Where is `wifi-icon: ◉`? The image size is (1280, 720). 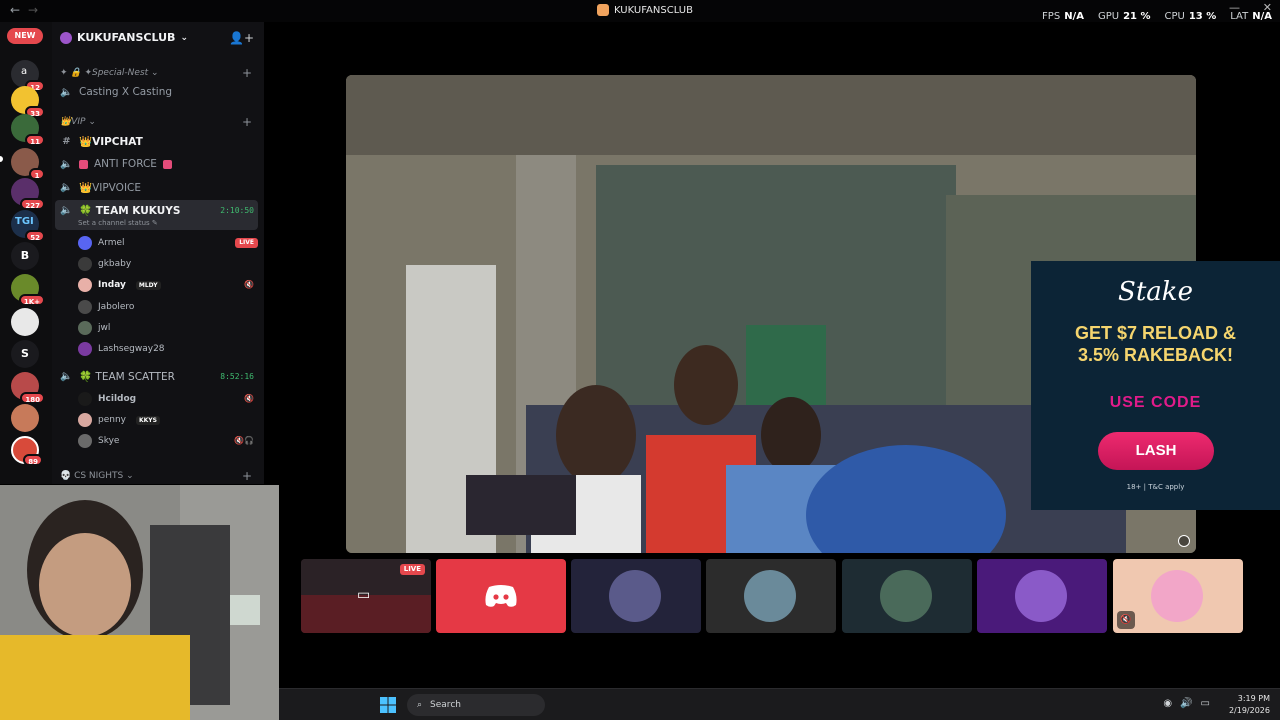 wifi-icon: ◉ is located at coordinates (1167, 703).